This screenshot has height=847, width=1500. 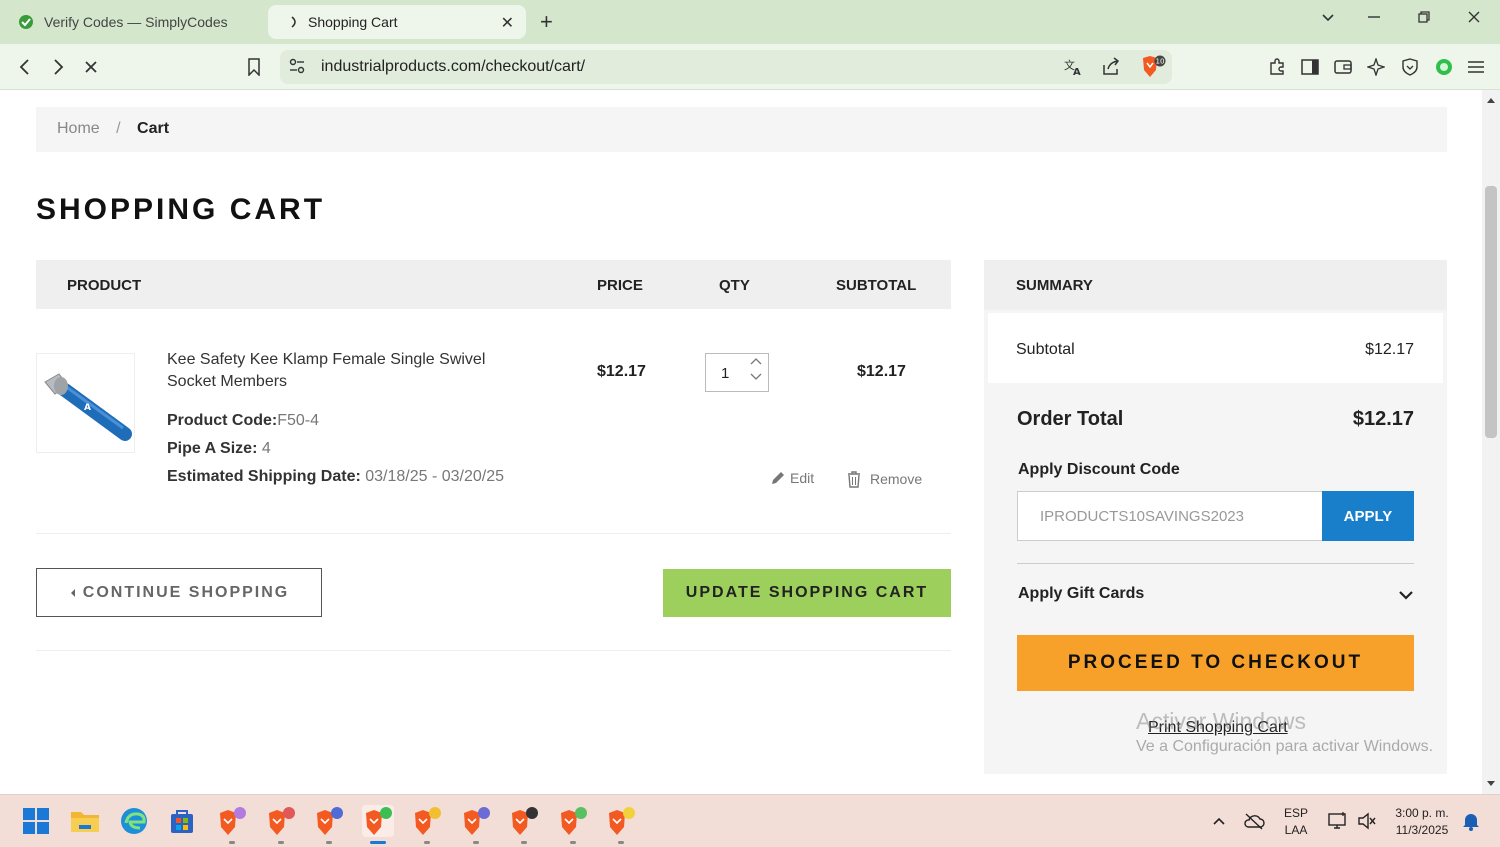 What do you see at coordinates (297, 68) in the screenshot?
I see `site-settings-icon` at bounding box center [297, 68].